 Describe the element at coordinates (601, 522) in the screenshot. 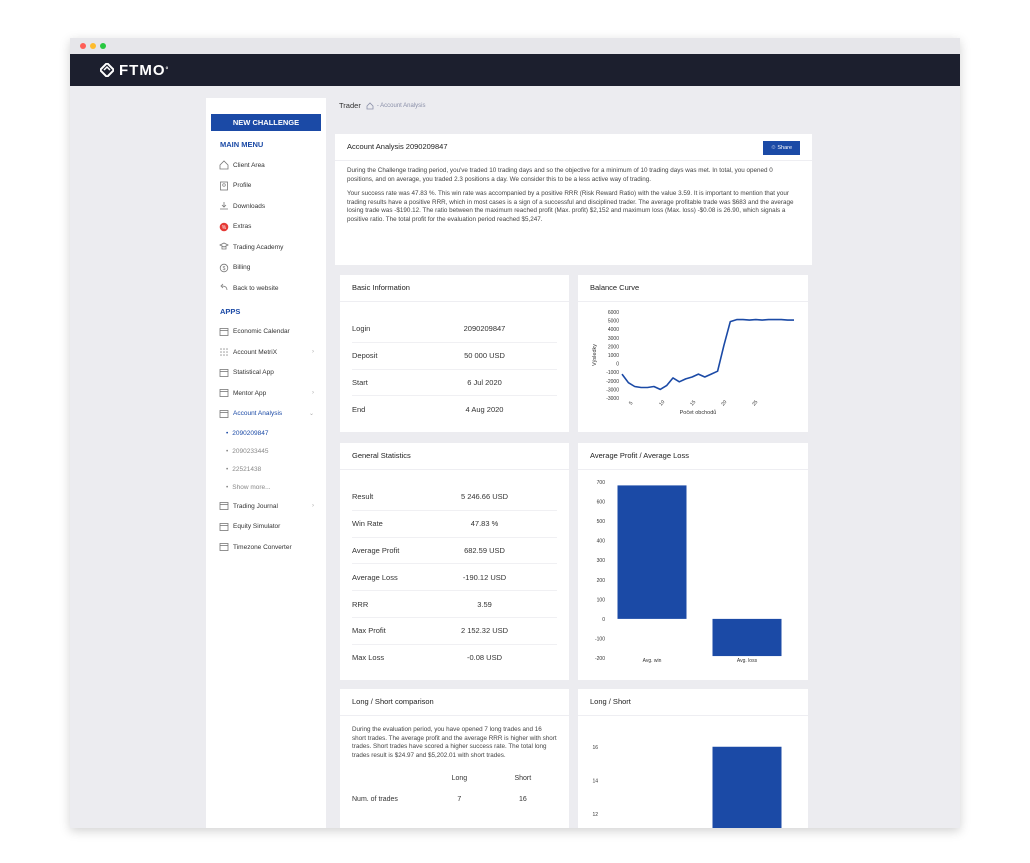

I see `y-tick-label: 500` at that location.